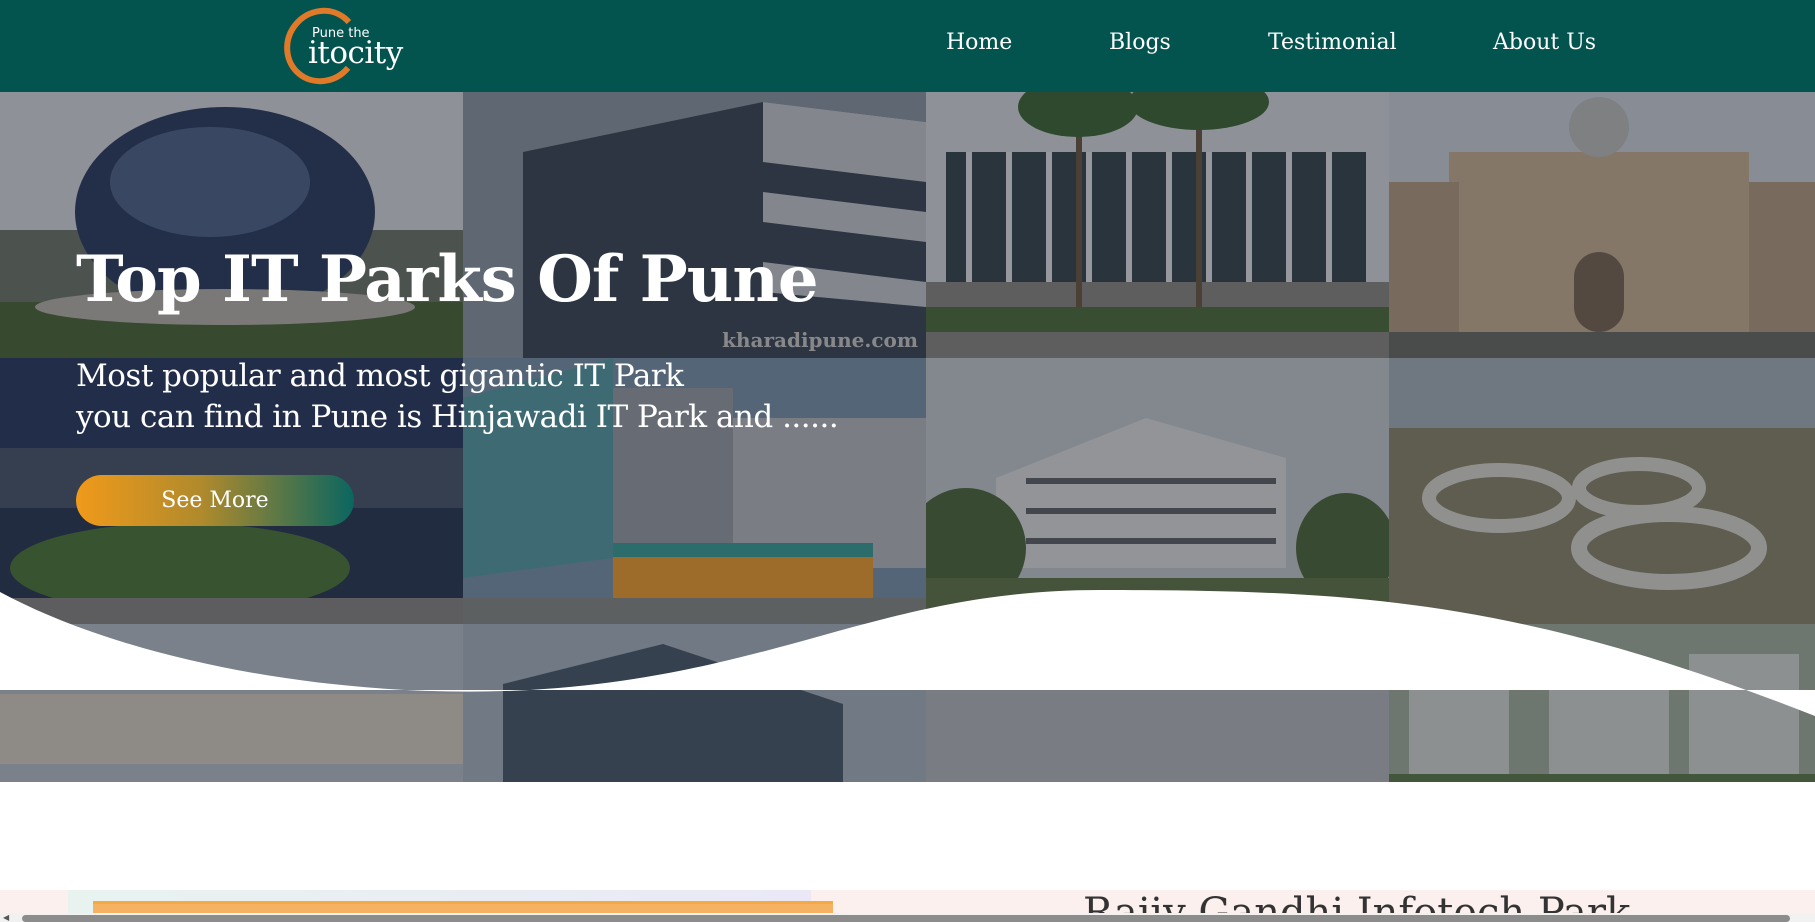 The image size is (1815, 922). Describe the element at coordinates (8, 917) in the screenshot. I see `scroll-left-arrow-icon: ◀` at that location.